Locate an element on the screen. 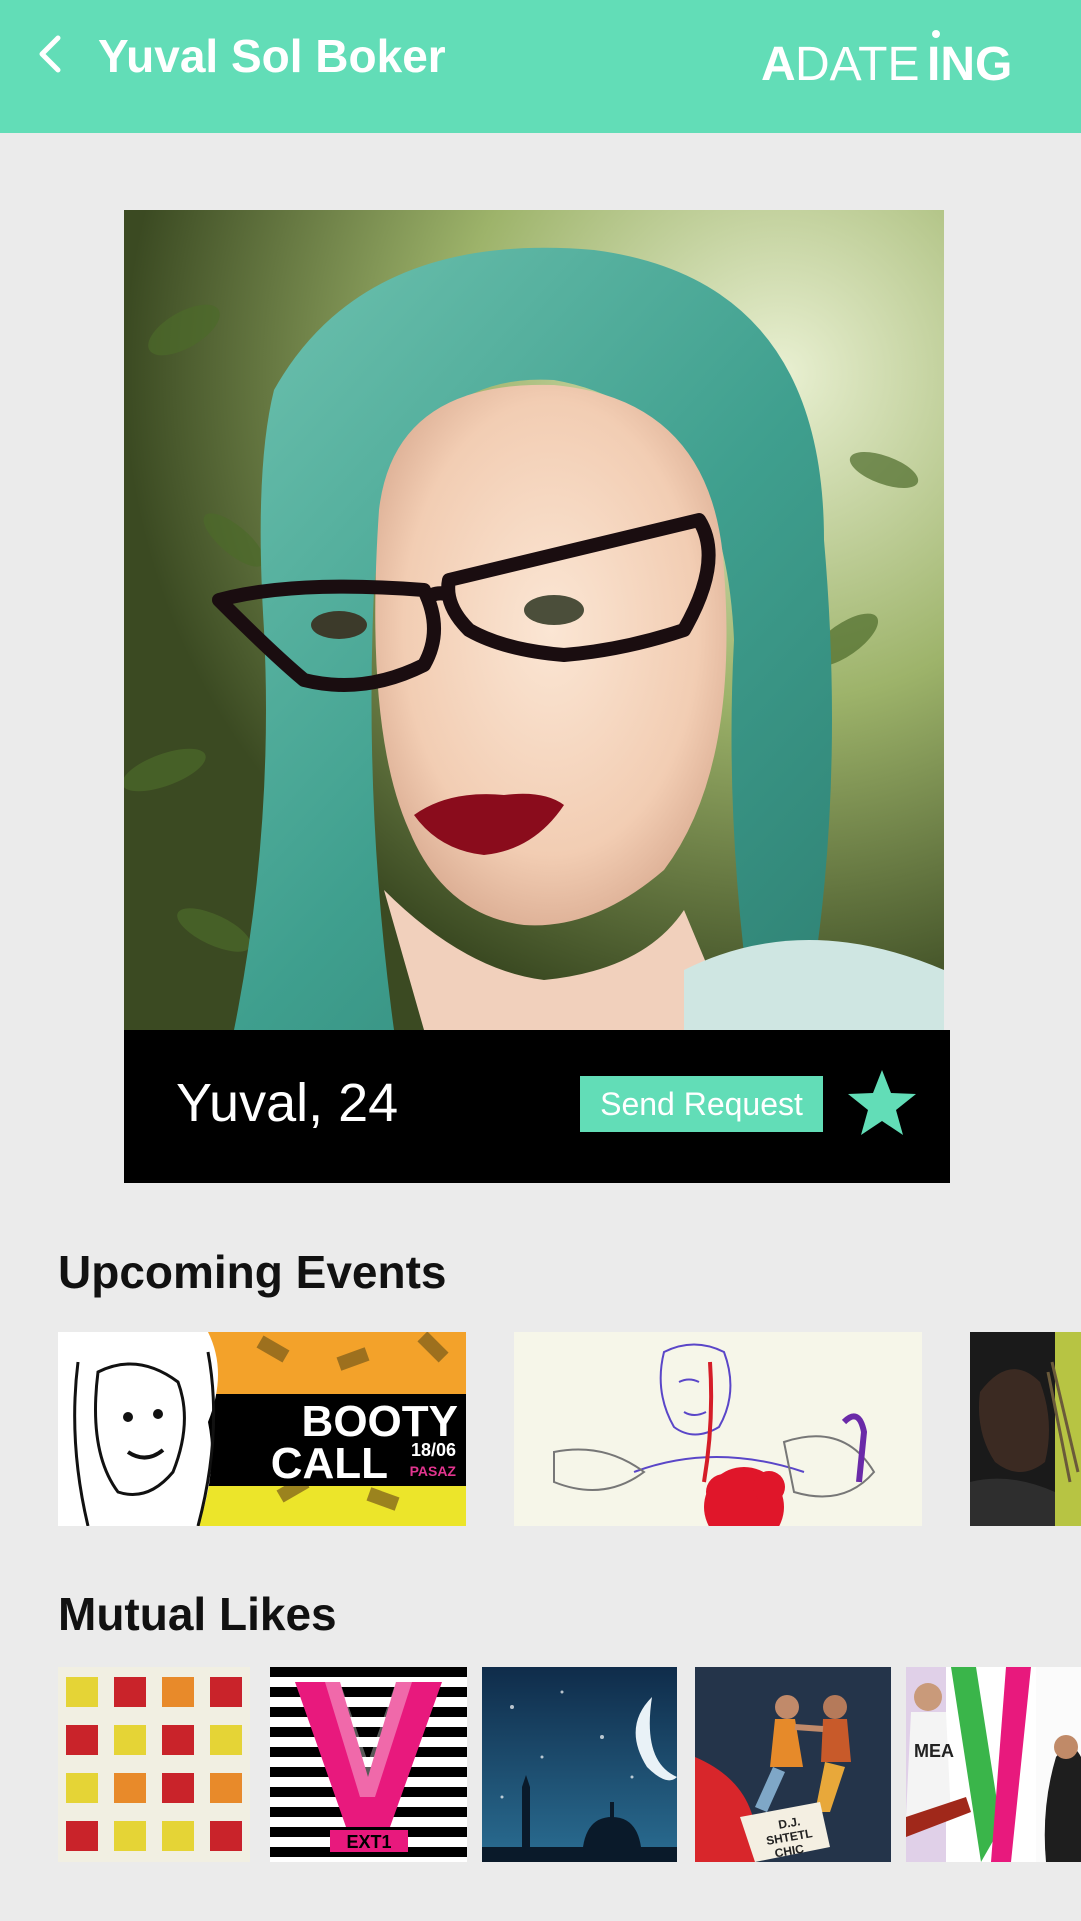 This screenshot has width=1081, height=1921. mutual-like-pattern is located at coordinates (154, 1764).